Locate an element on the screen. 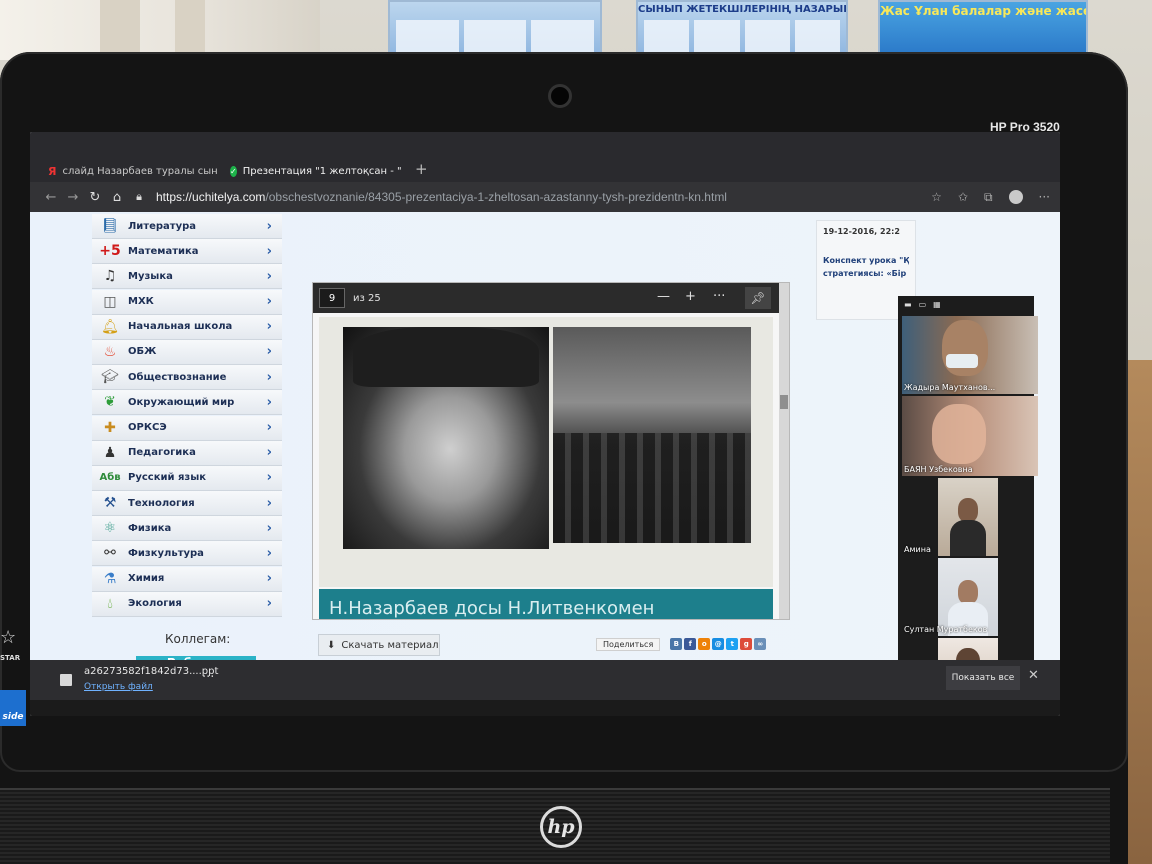 This screenshot has height=864, width=1152. sidebar-item-obzh: ♨ ОБЖ › is located at coordinates (187, 352).